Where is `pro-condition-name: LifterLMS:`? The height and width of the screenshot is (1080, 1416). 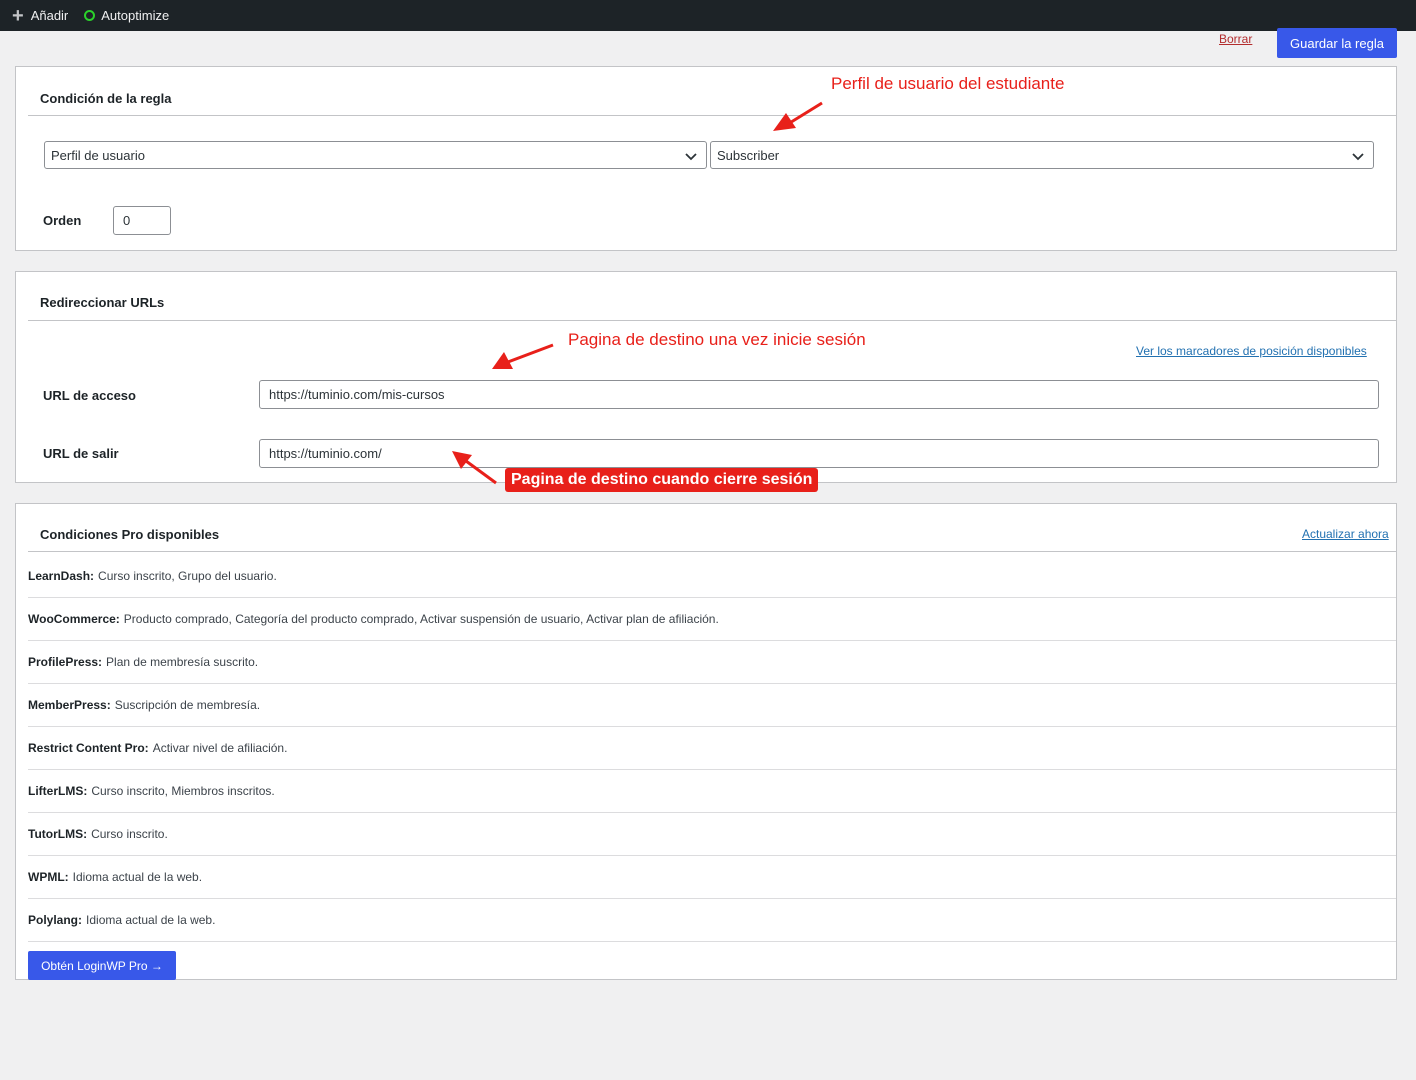 pro-condition-name: LifterLMS: is located at coordinates (58, 791).